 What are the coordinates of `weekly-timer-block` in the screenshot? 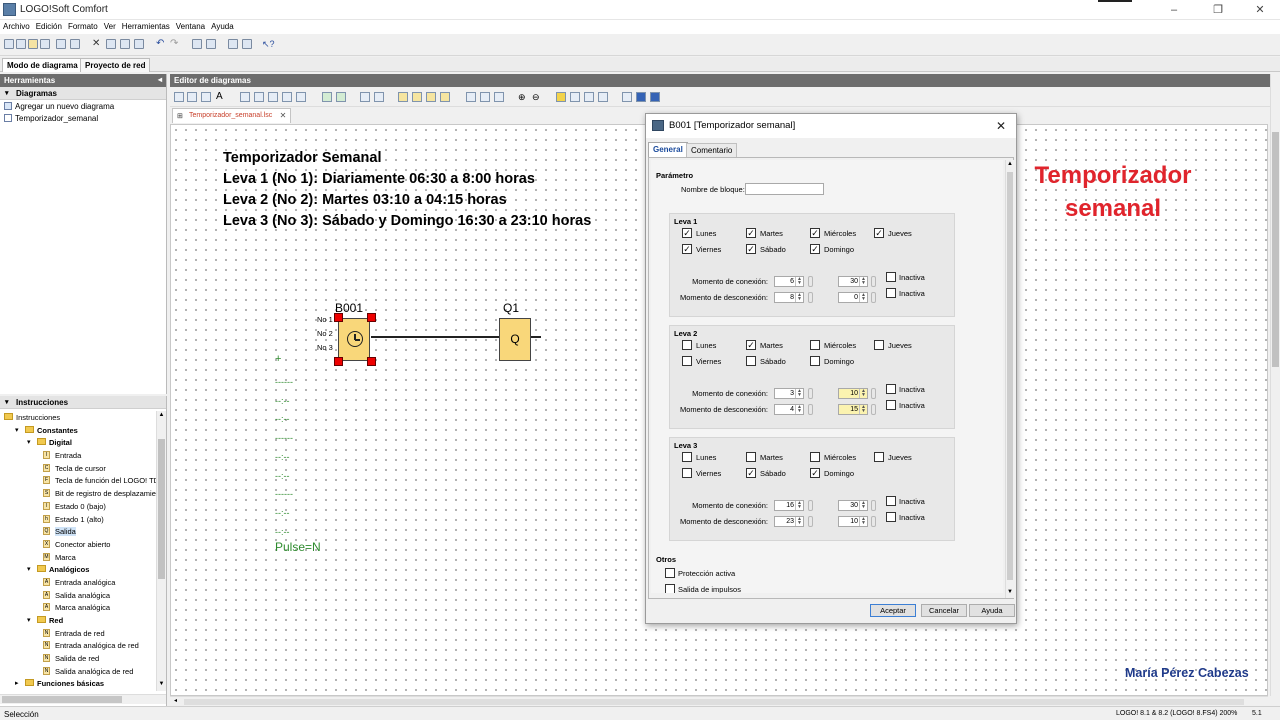 It's located at (354, 339).